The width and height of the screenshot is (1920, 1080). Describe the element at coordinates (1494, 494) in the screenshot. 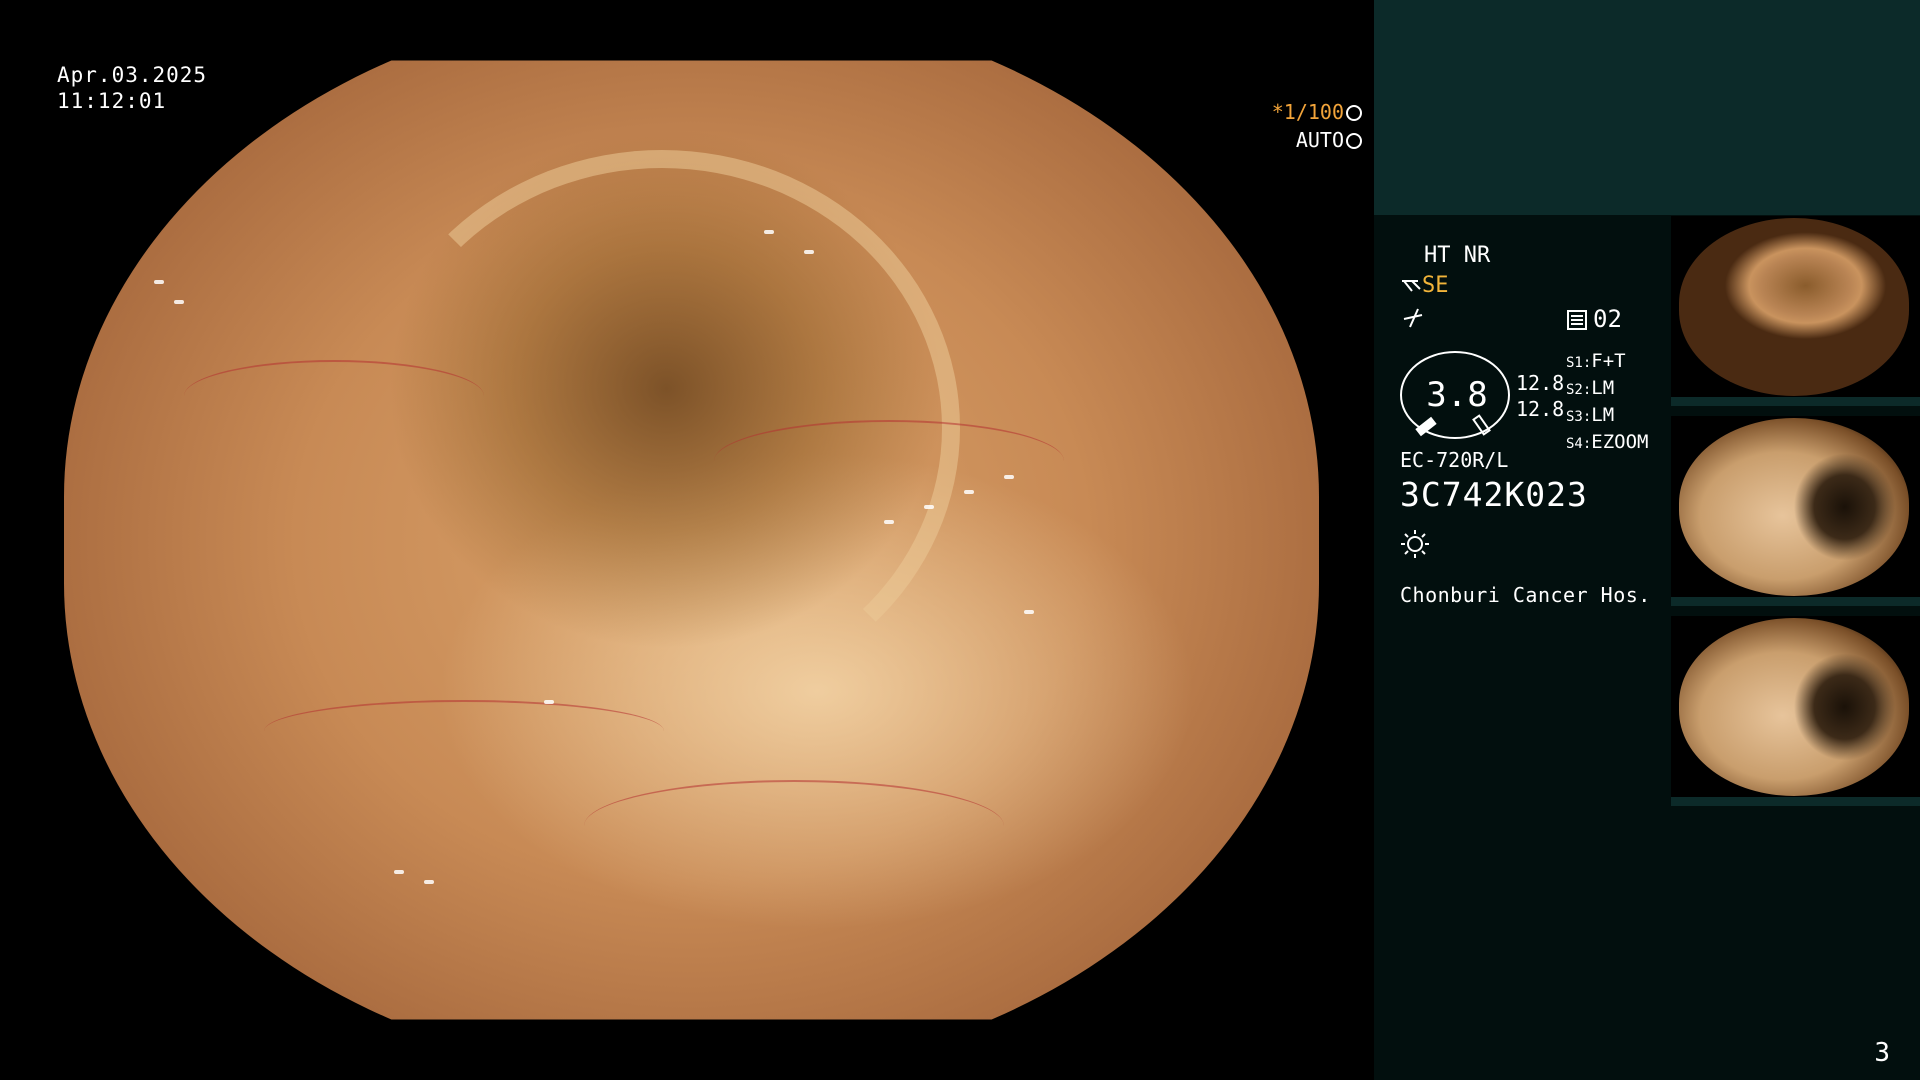

I see `scope-serial: 3C742K023` at that location.